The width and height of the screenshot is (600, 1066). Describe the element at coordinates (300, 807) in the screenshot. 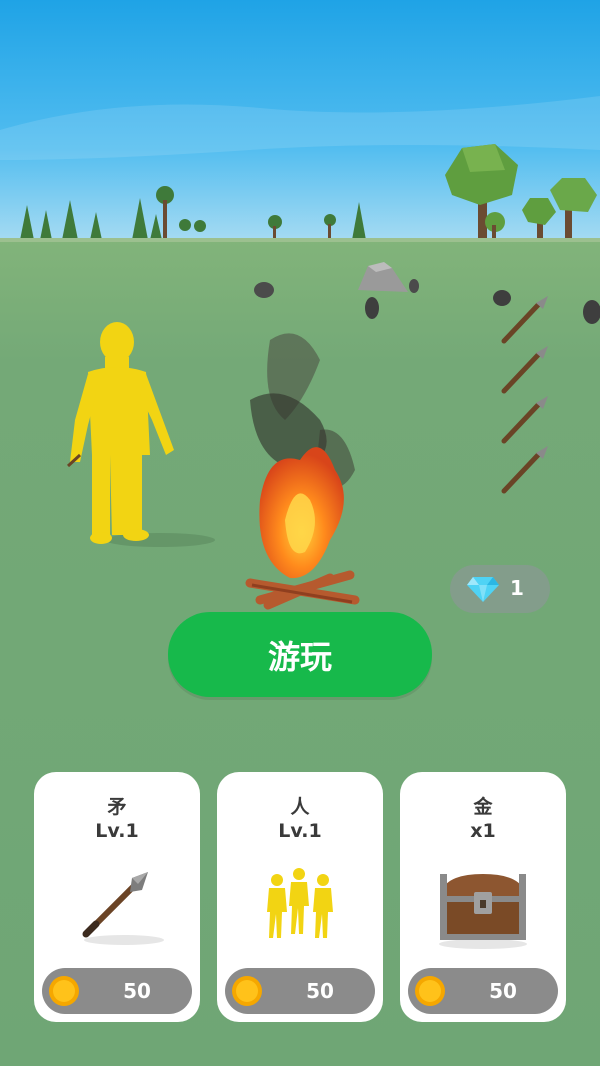

I see `card-title: 人` at that location.